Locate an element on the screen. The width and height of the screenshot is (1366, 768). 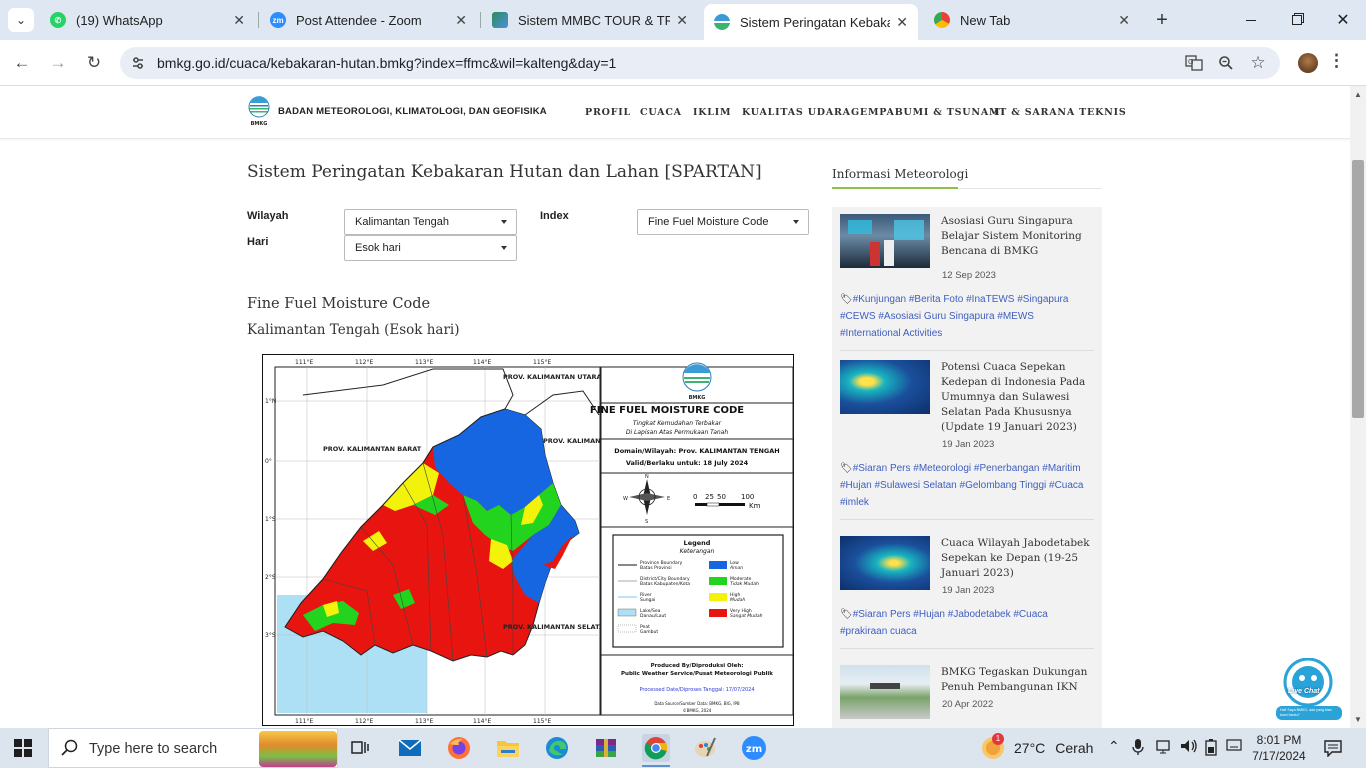
chrome-taskbar-icon is located at coordinates (656, 748).